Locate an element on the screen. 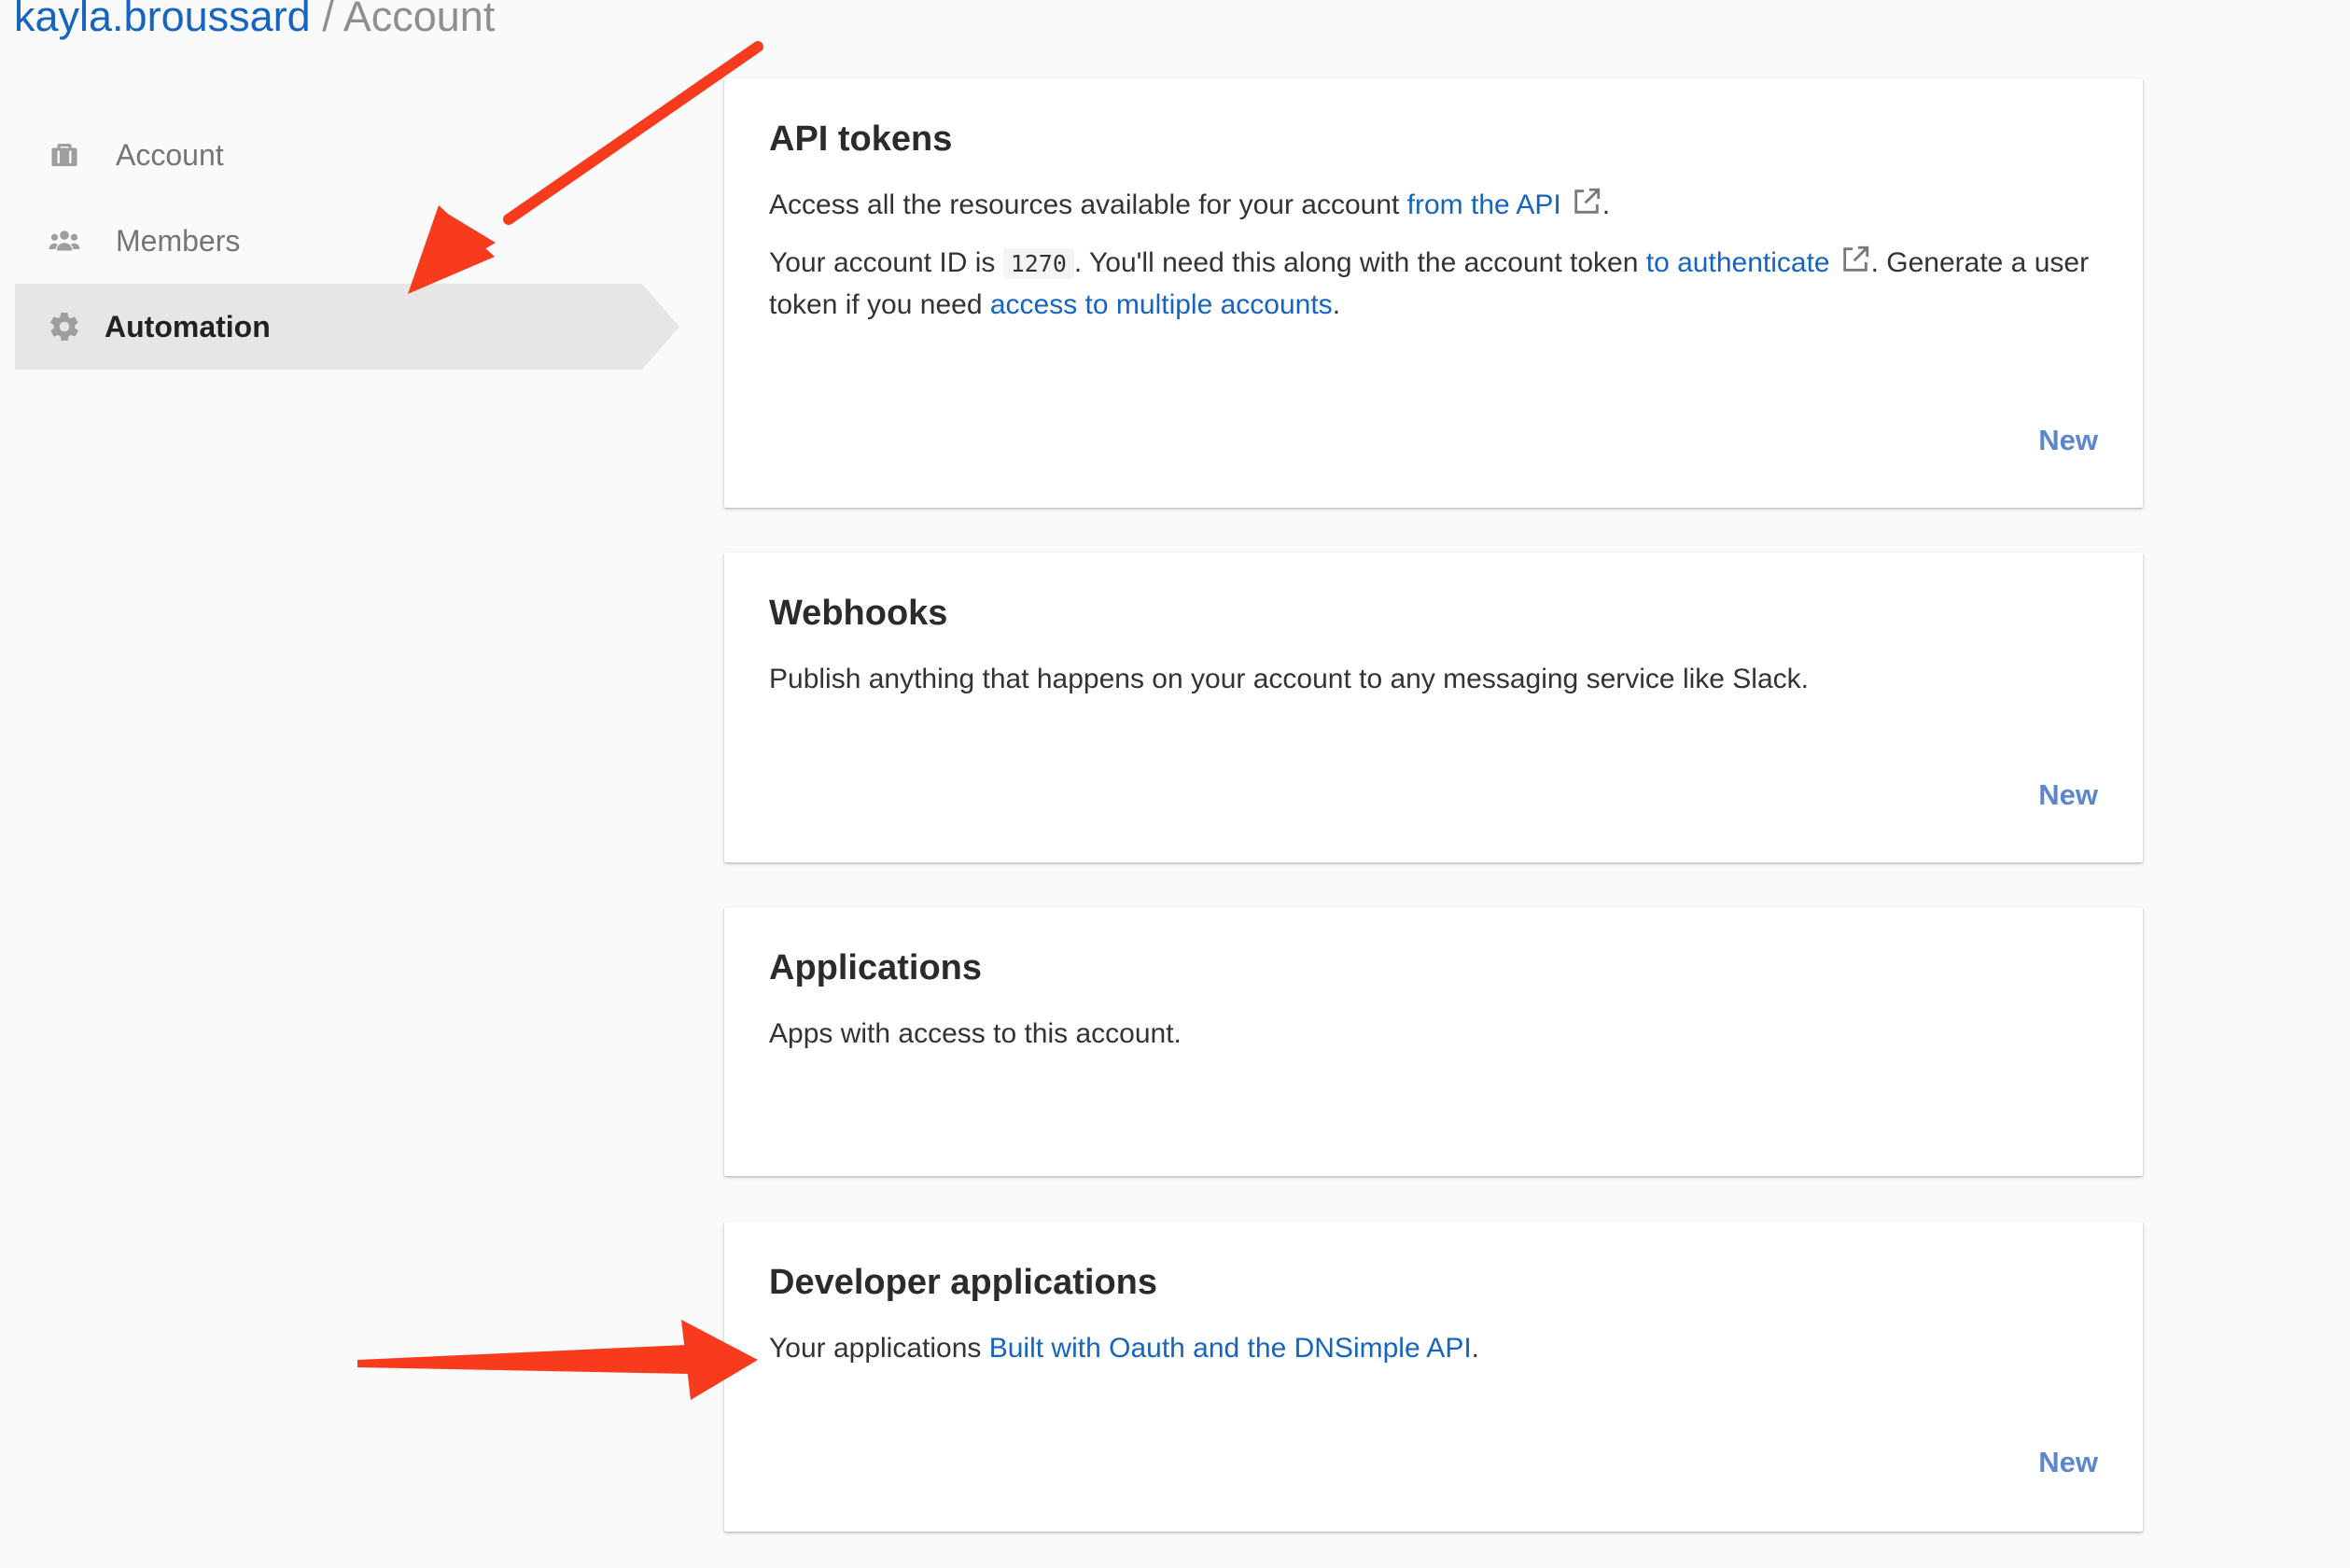 The height and width of the screenshot is (1568, 2350). built-with-oauth-link: Built with Oauth and the DNSimple API is located at coordinates (1230, 1348).